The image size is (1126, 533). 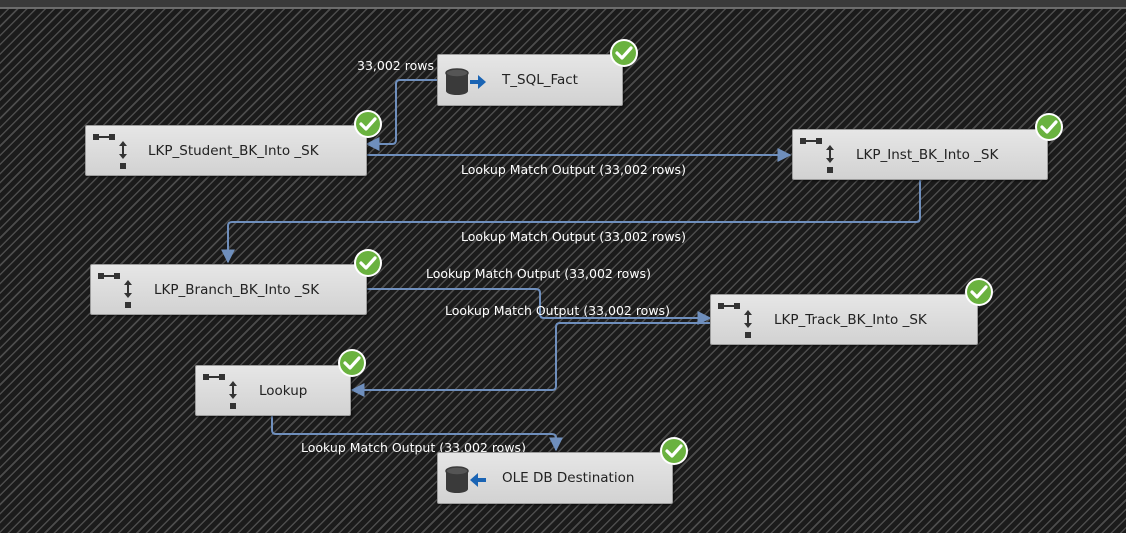 I want to click on source-database-icon, so click(x=465, y=81).